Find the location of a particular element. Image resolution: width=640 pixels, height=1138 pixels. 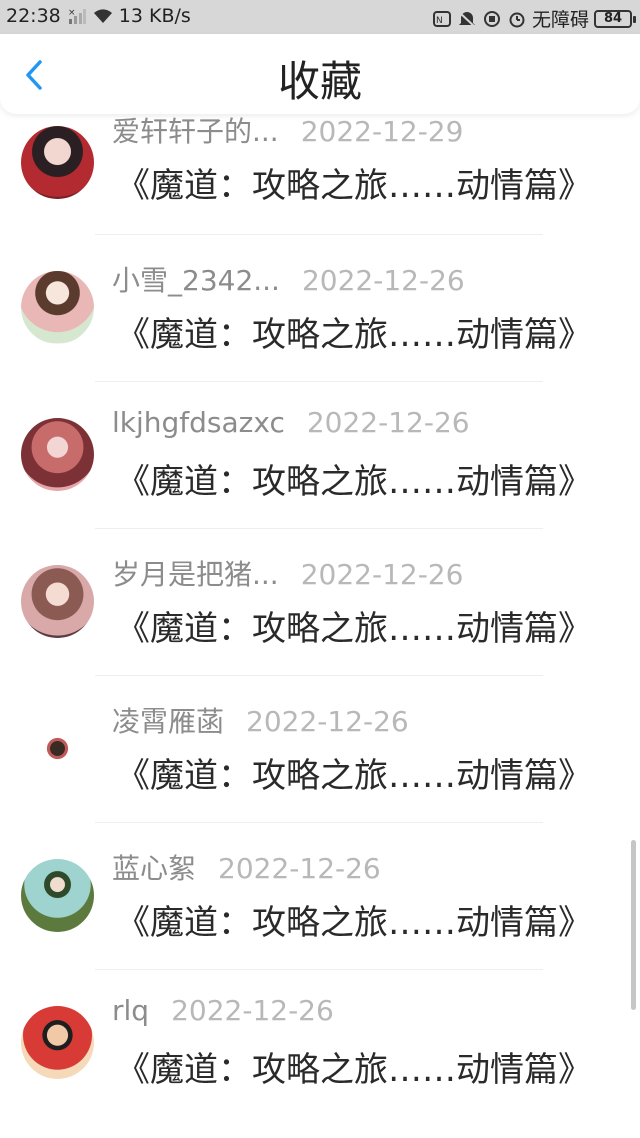

alarm-icon is located at coordinates (517, 19).